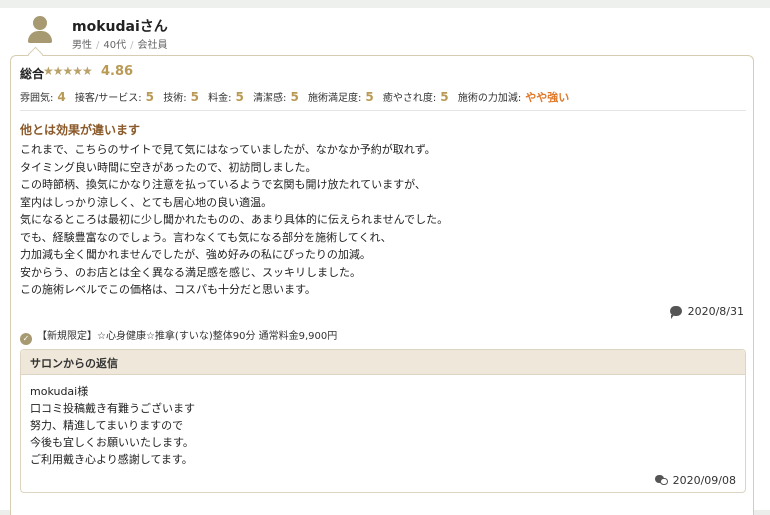 This screenshot has width=770, height=515. I want to click on divider, so click(383, 110).